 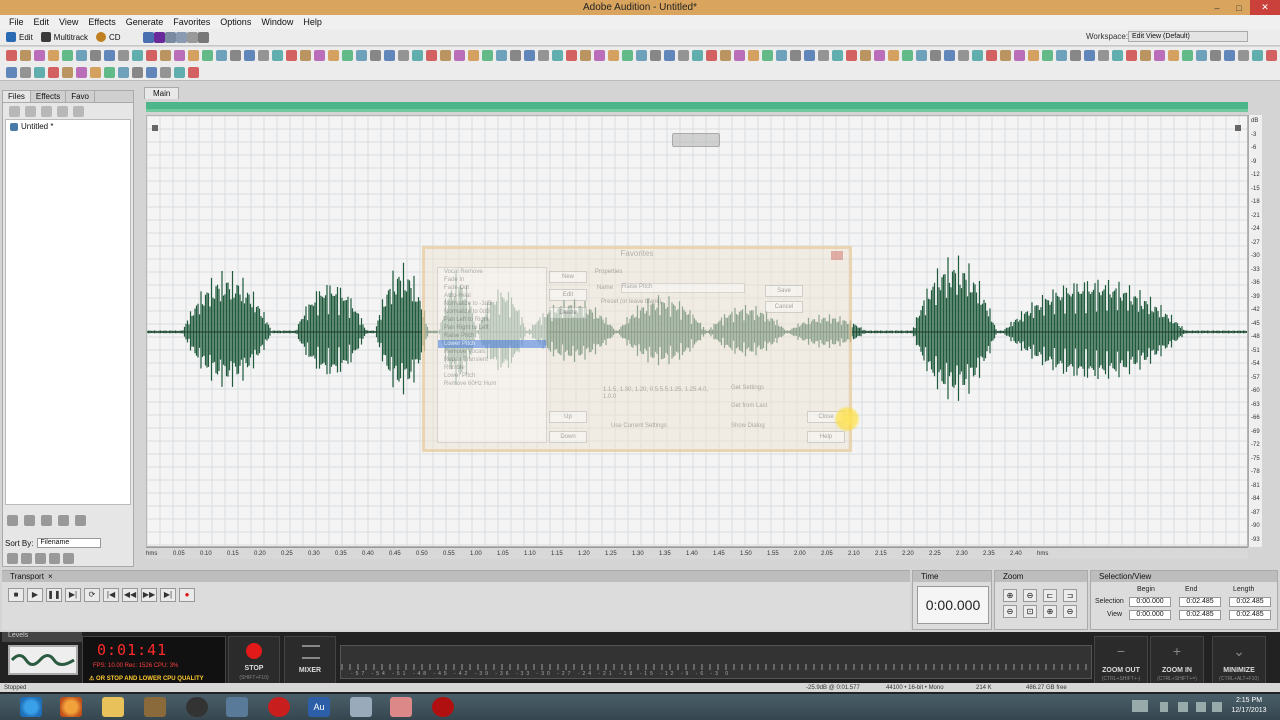 I want to click on menu-effects: Effects, so click(x=101, y=22).